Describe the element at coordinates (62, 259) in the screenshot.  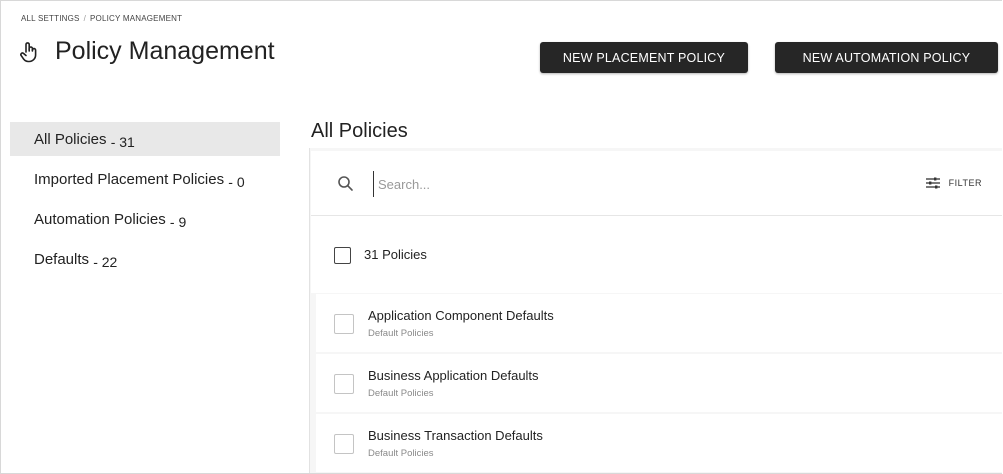
I see `sidebar-item-label: Defaults` at that location.